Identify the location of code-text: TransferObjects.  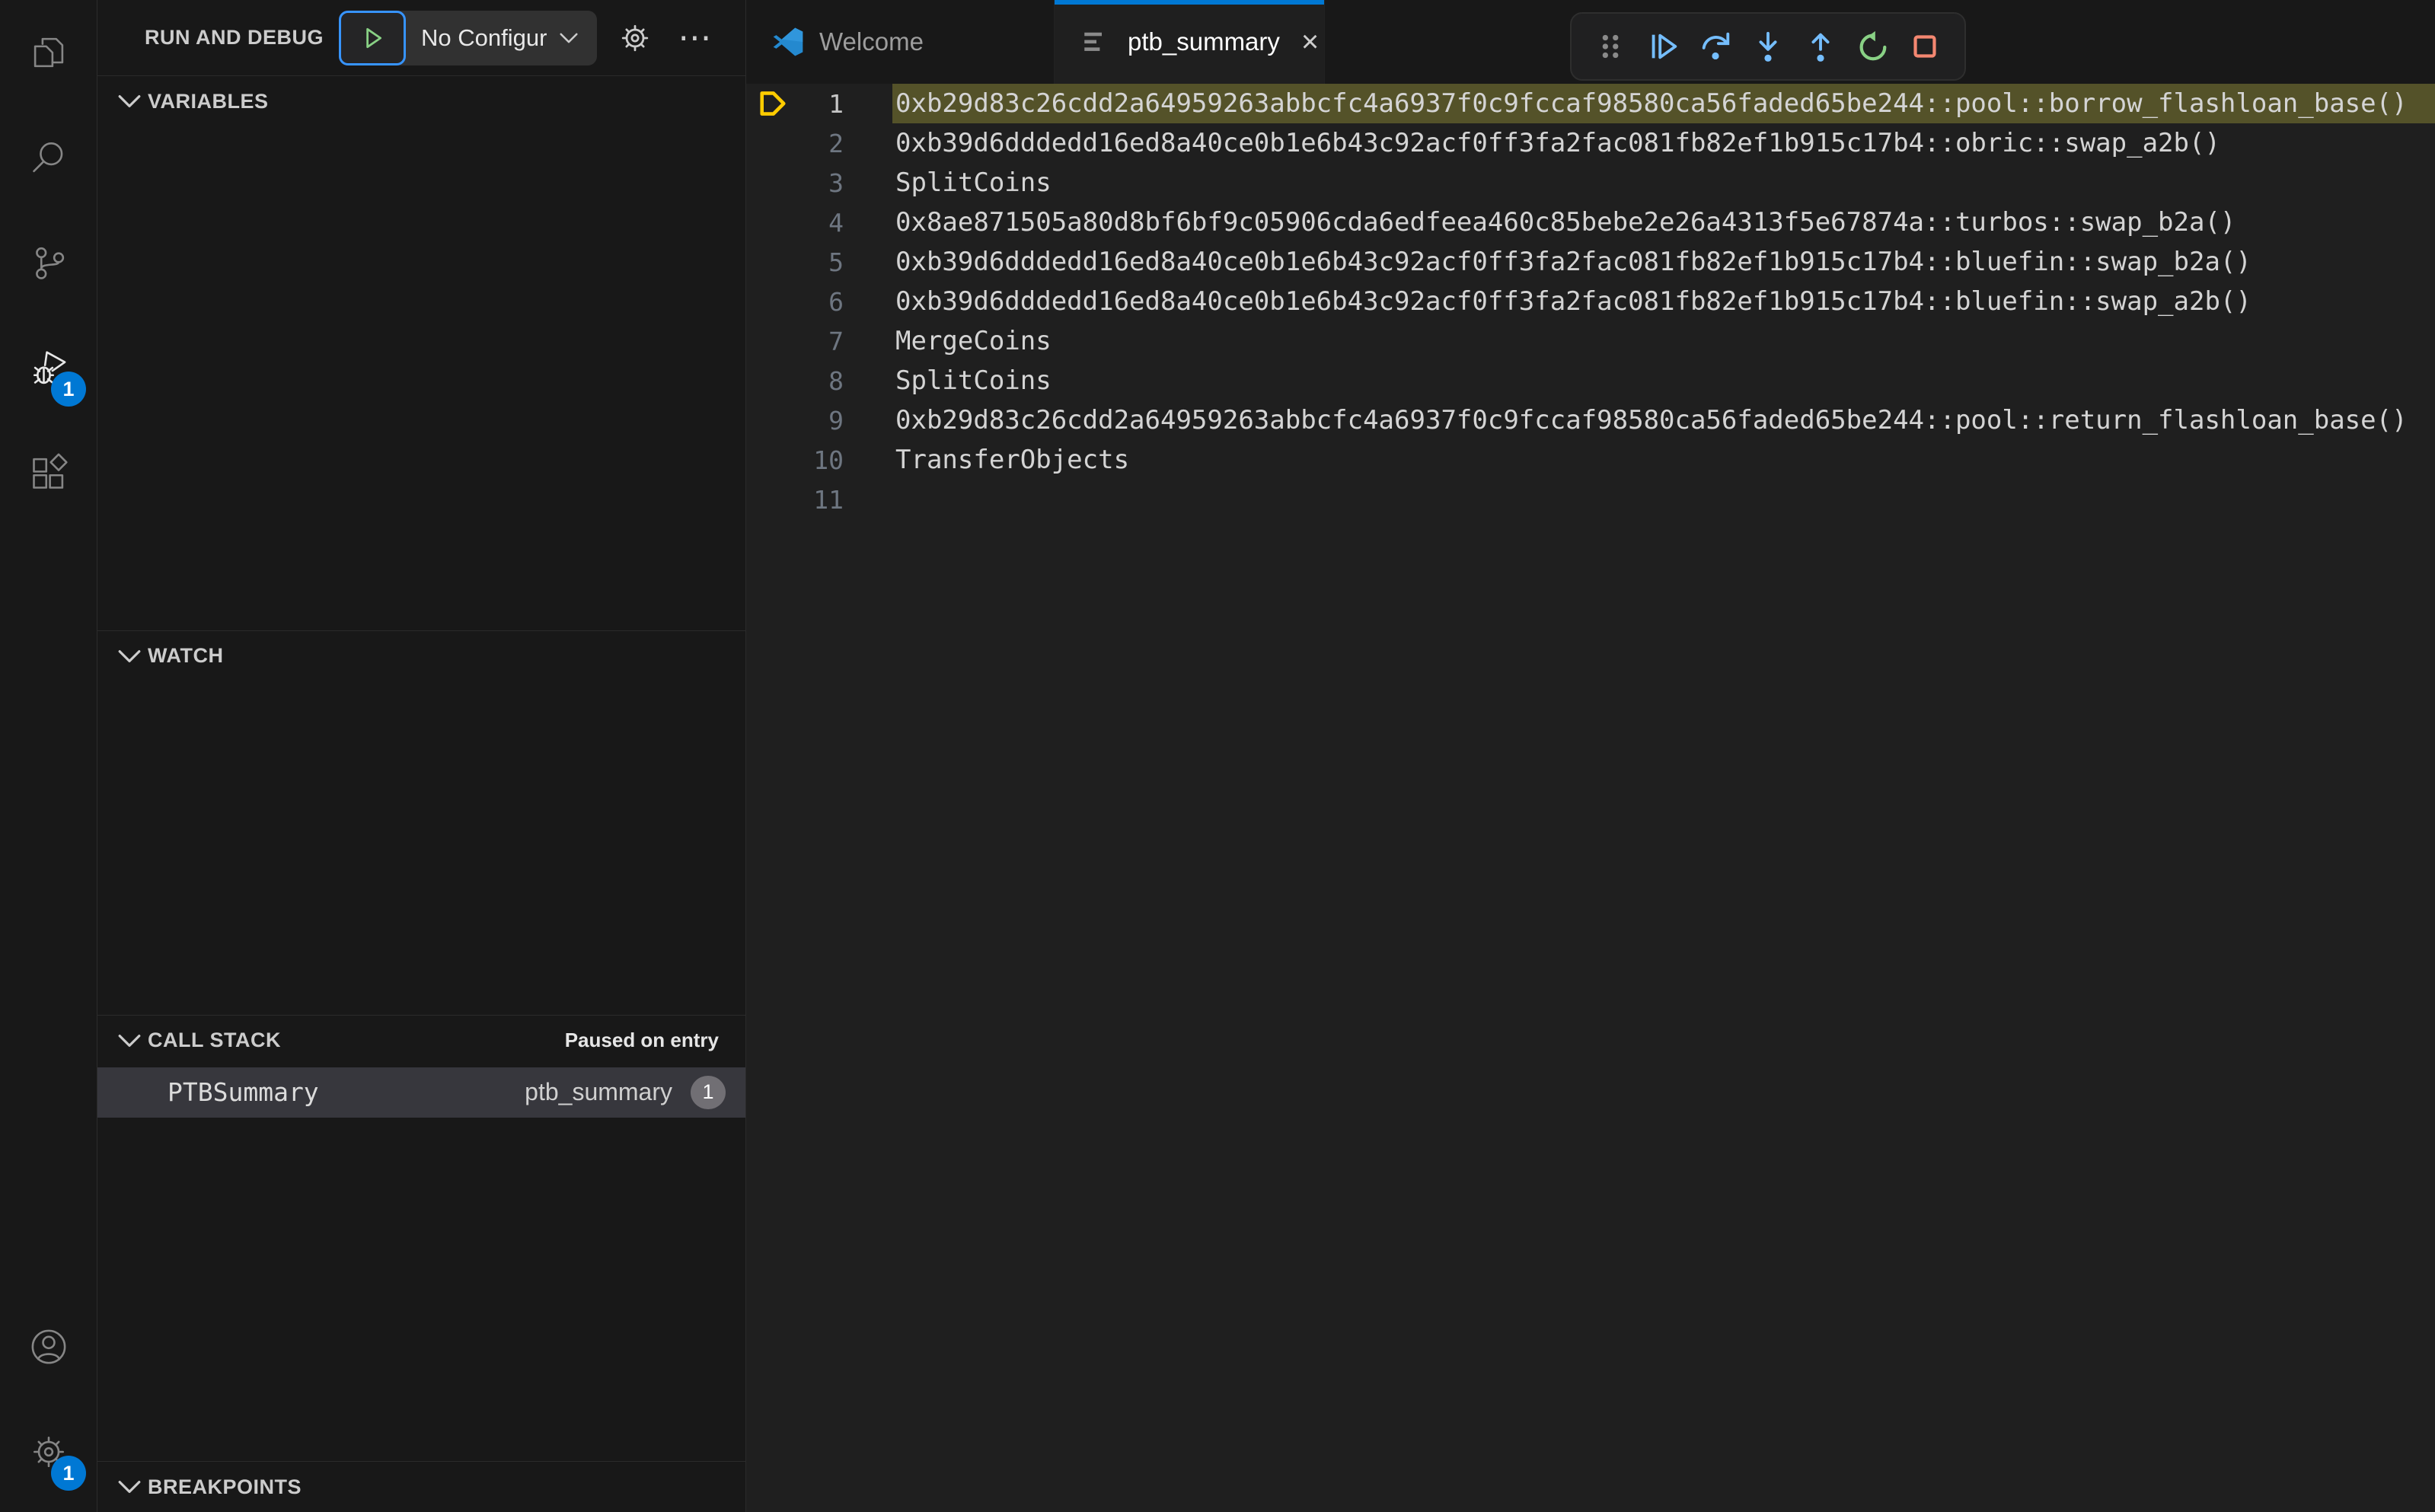
(1663, 460).